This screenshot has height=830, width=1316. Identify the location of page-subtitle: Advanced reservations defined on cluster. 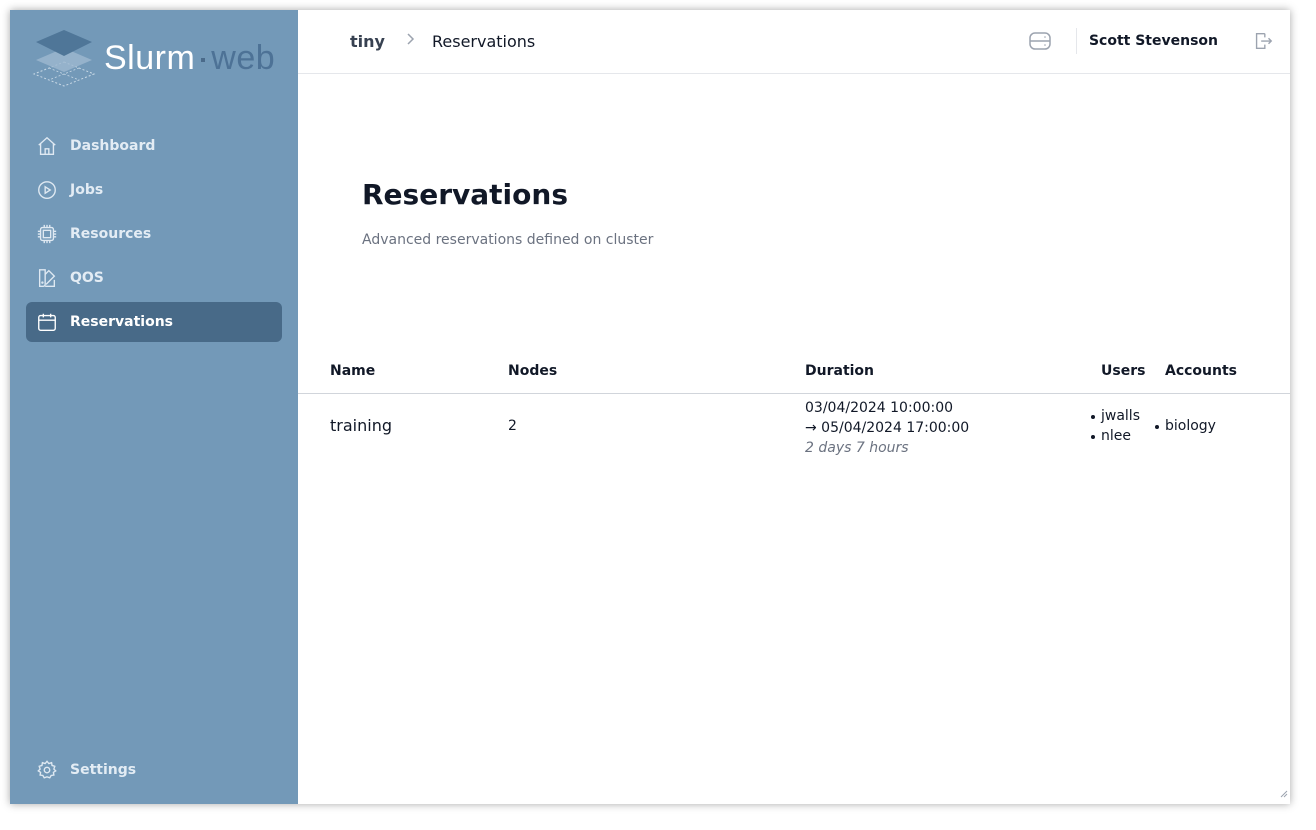
(508, 240).